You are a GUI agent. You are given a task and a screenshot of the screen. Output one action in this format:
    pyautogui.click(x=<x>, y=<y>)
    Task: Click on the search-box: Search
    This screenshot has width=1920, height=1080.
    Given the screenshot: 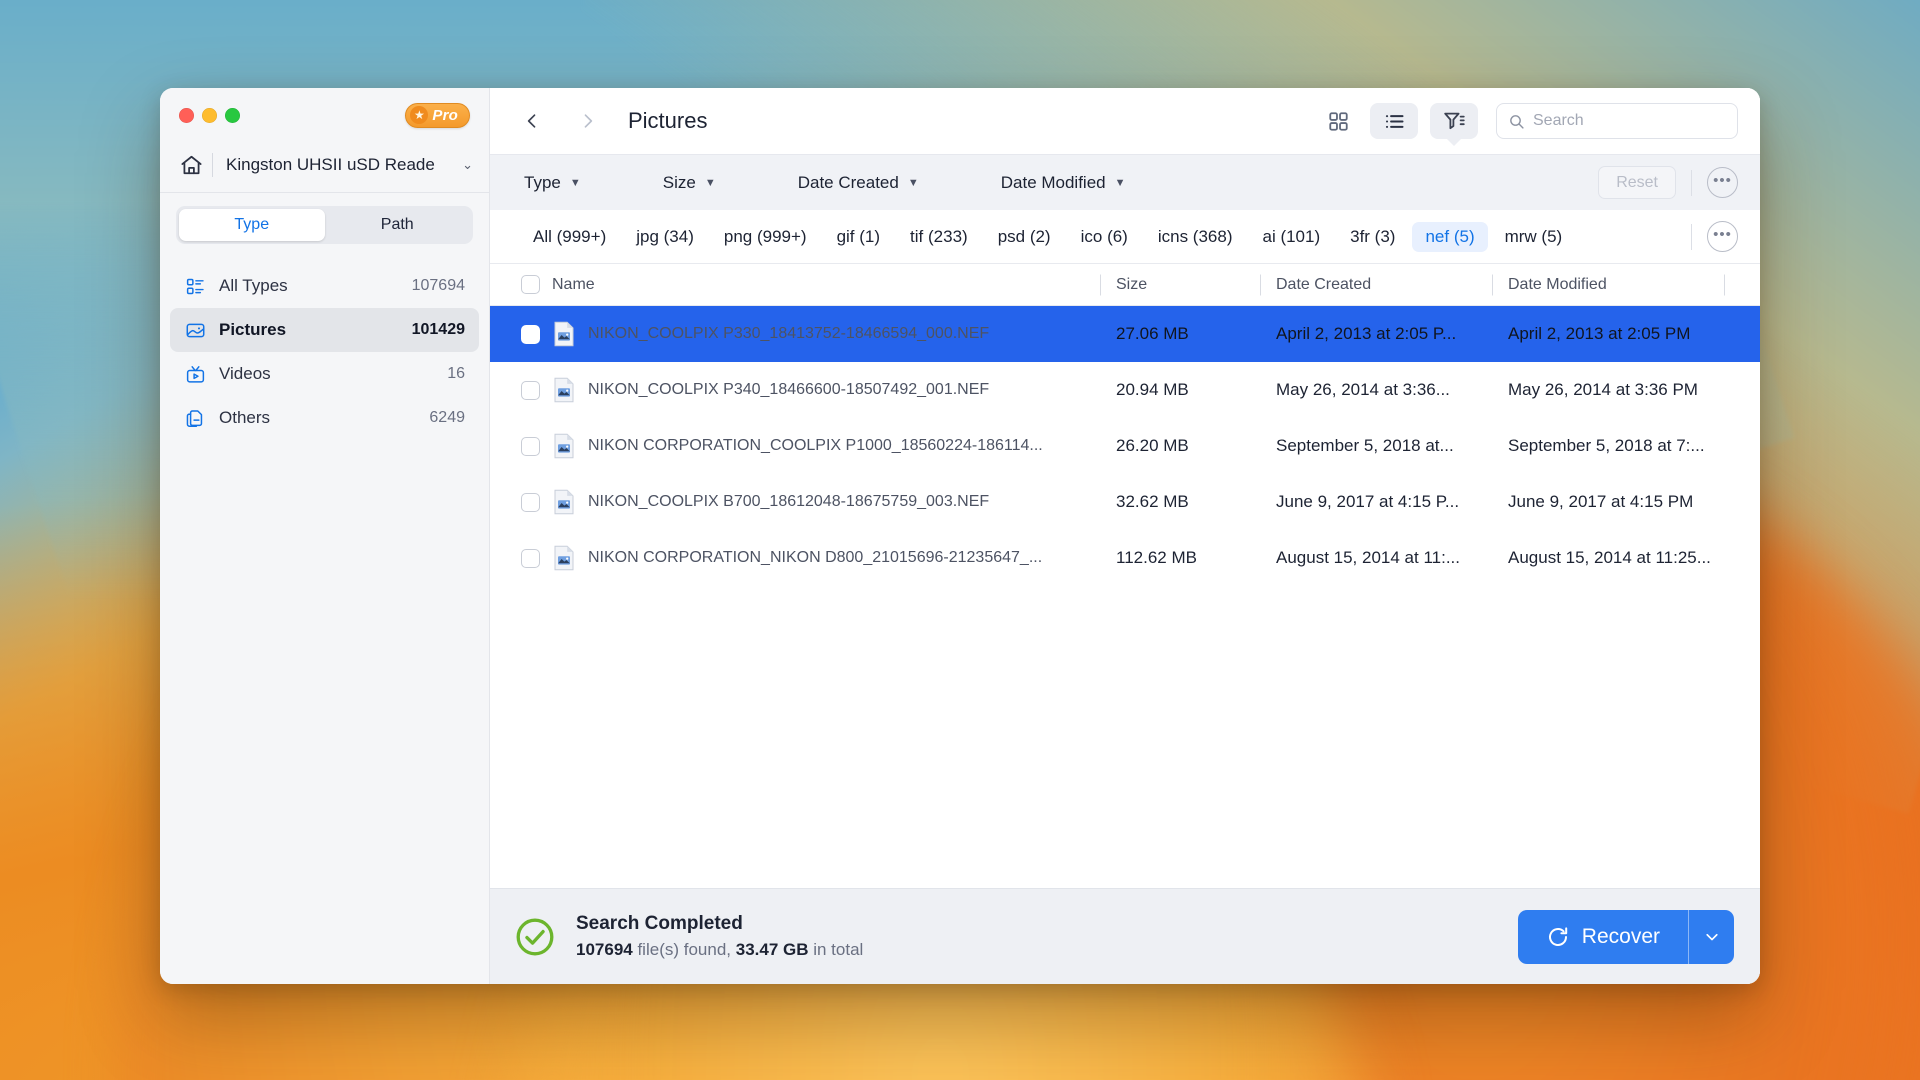 What is the action you would take?
    pyautogui.click(x=1617, y=121)
    